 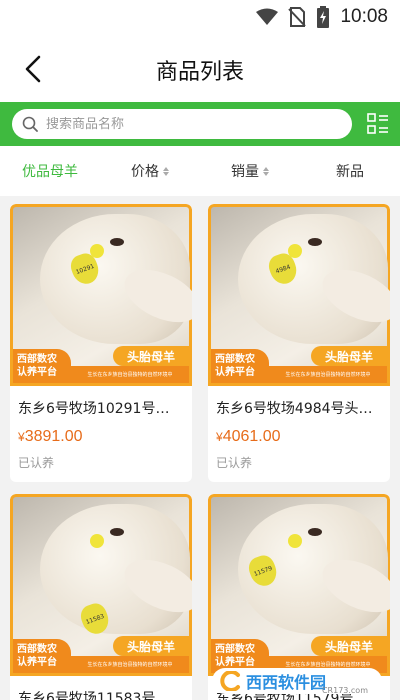 What do you see at coordinates (248, 436) in the screenshot?
I see `product-price: ¥4061.00` at bounding box center [248, 436].